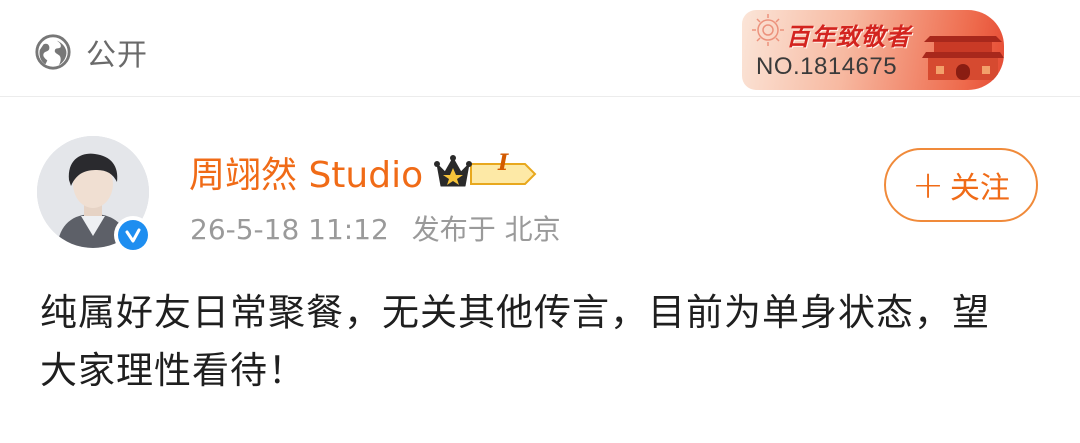  I want to click on author-row: 周翊然 Studio I, so click(363, 172).